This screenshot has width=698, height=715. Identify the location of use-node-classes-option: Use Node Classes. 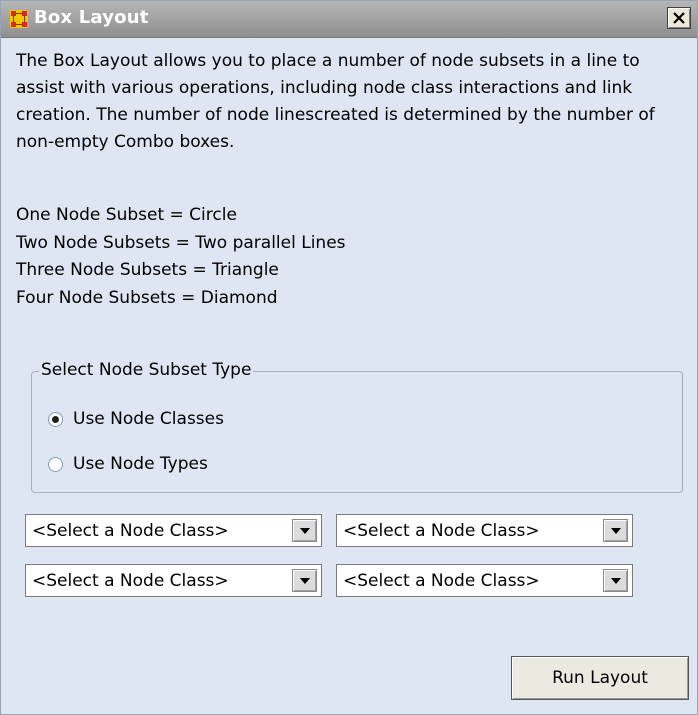
(136, 419).